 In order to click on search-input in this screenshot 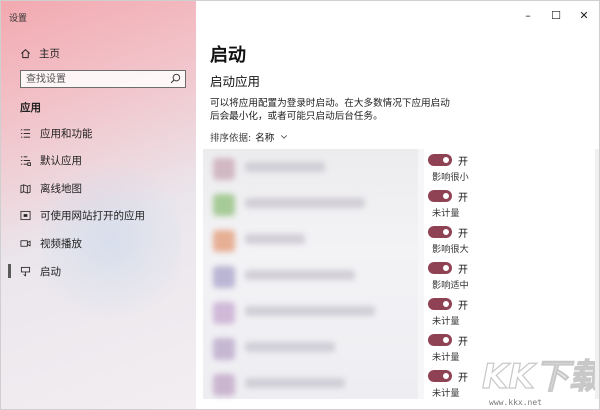, I will do `click(93, 79)`.